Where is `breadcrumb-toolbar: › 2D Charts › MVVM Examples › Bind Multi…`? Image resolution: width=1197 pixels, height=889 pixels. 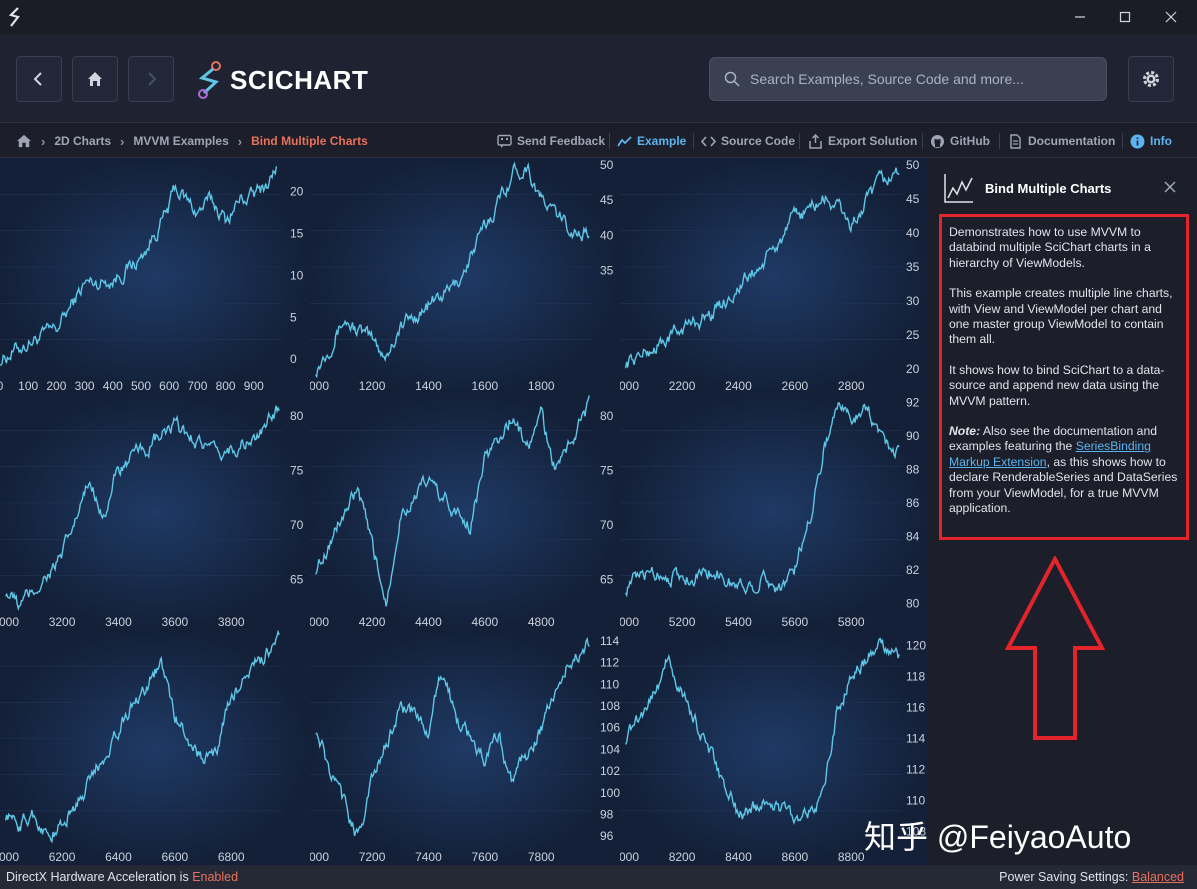 breadcrumb-toolbar: › 2D Charts › MVVM Examples › Bind Multi… is located at coordinates (598, 140).